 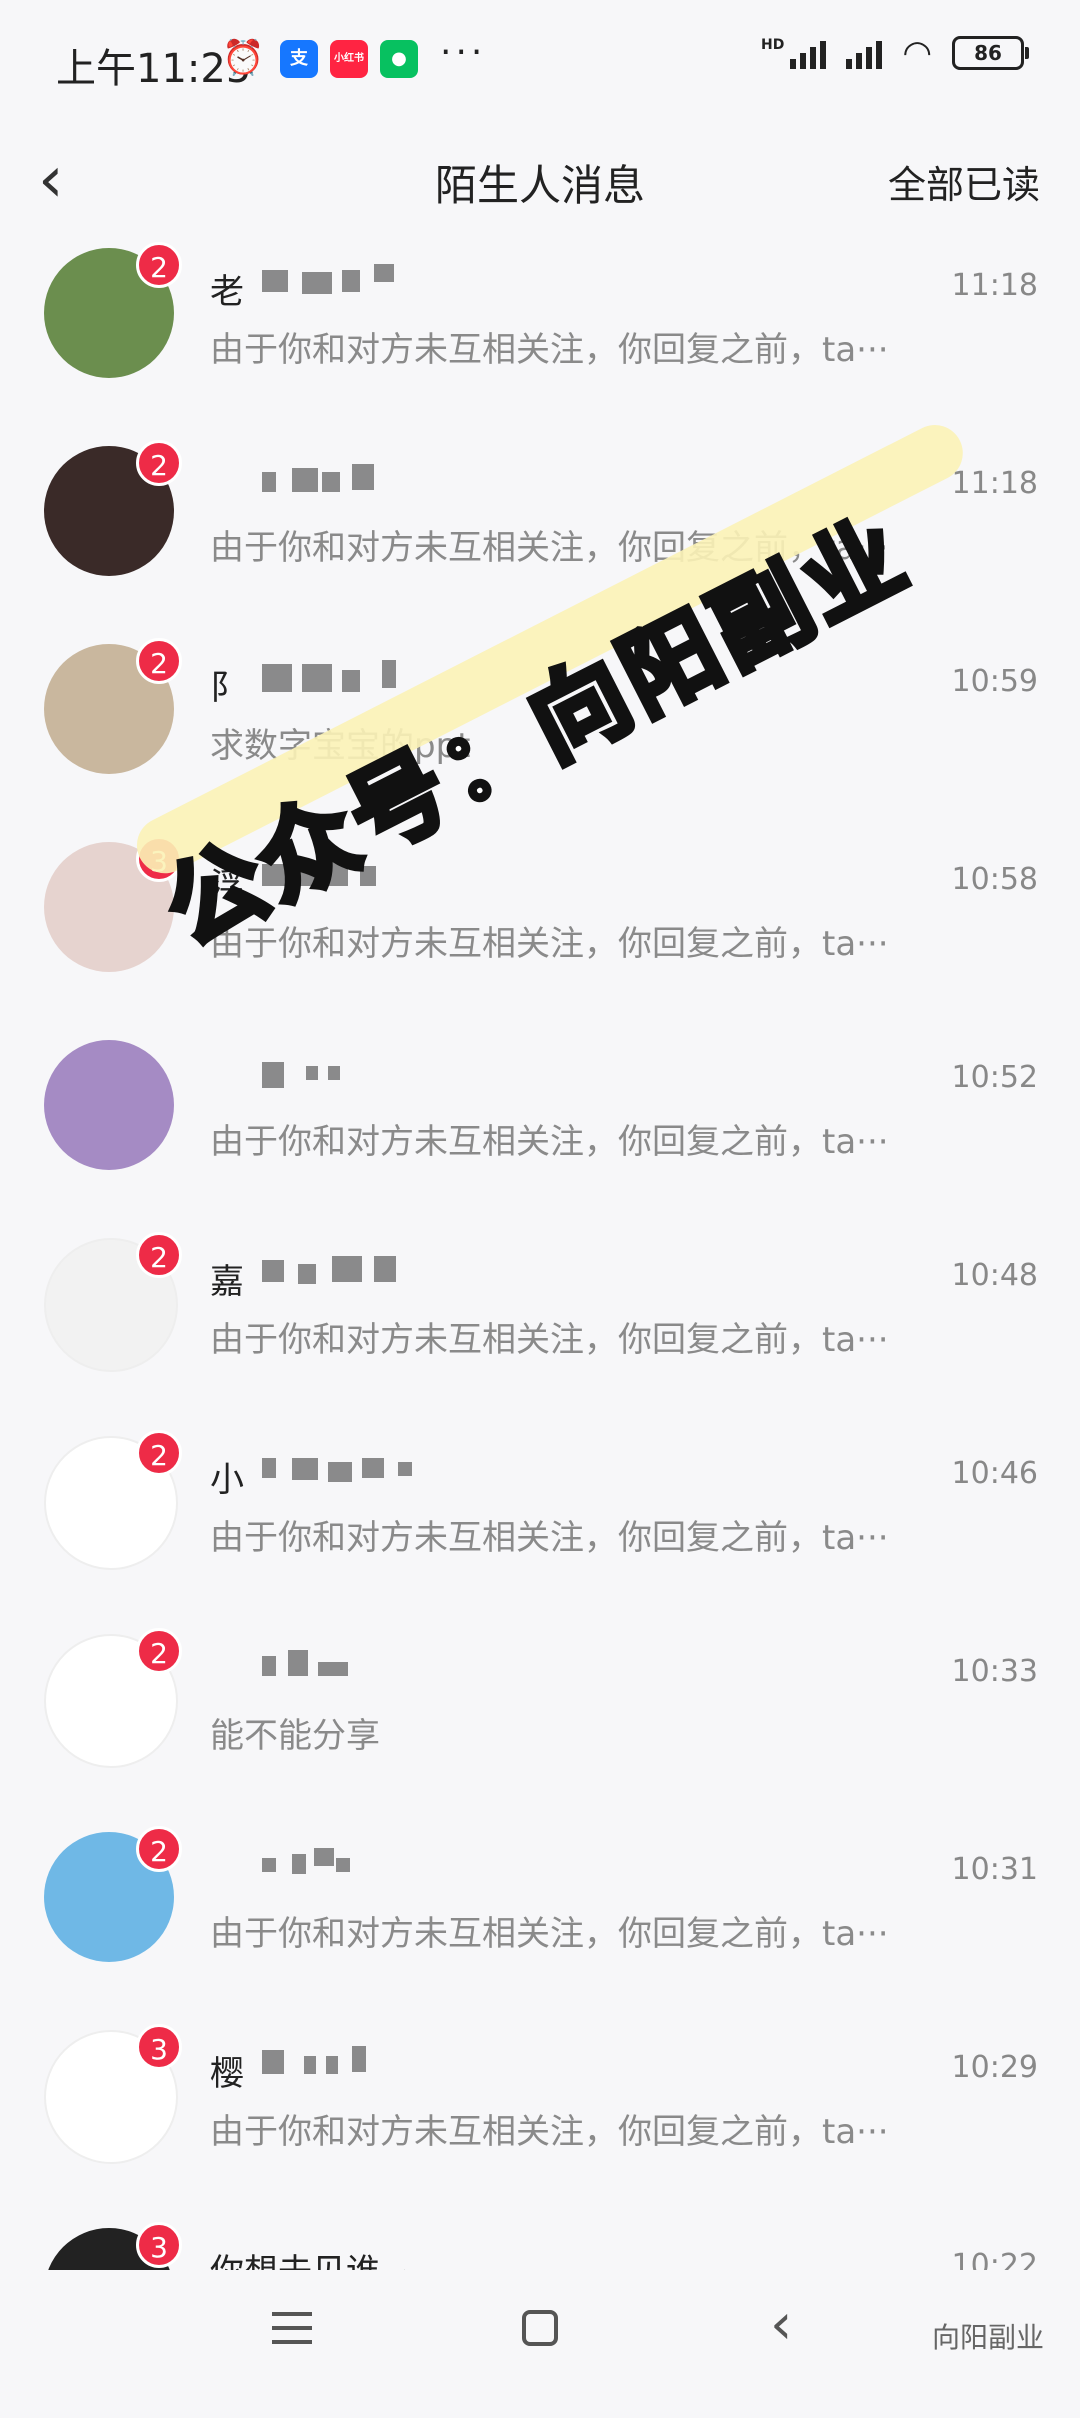 I want to click on message-time: 10:46, so click(x=994, y=1473).